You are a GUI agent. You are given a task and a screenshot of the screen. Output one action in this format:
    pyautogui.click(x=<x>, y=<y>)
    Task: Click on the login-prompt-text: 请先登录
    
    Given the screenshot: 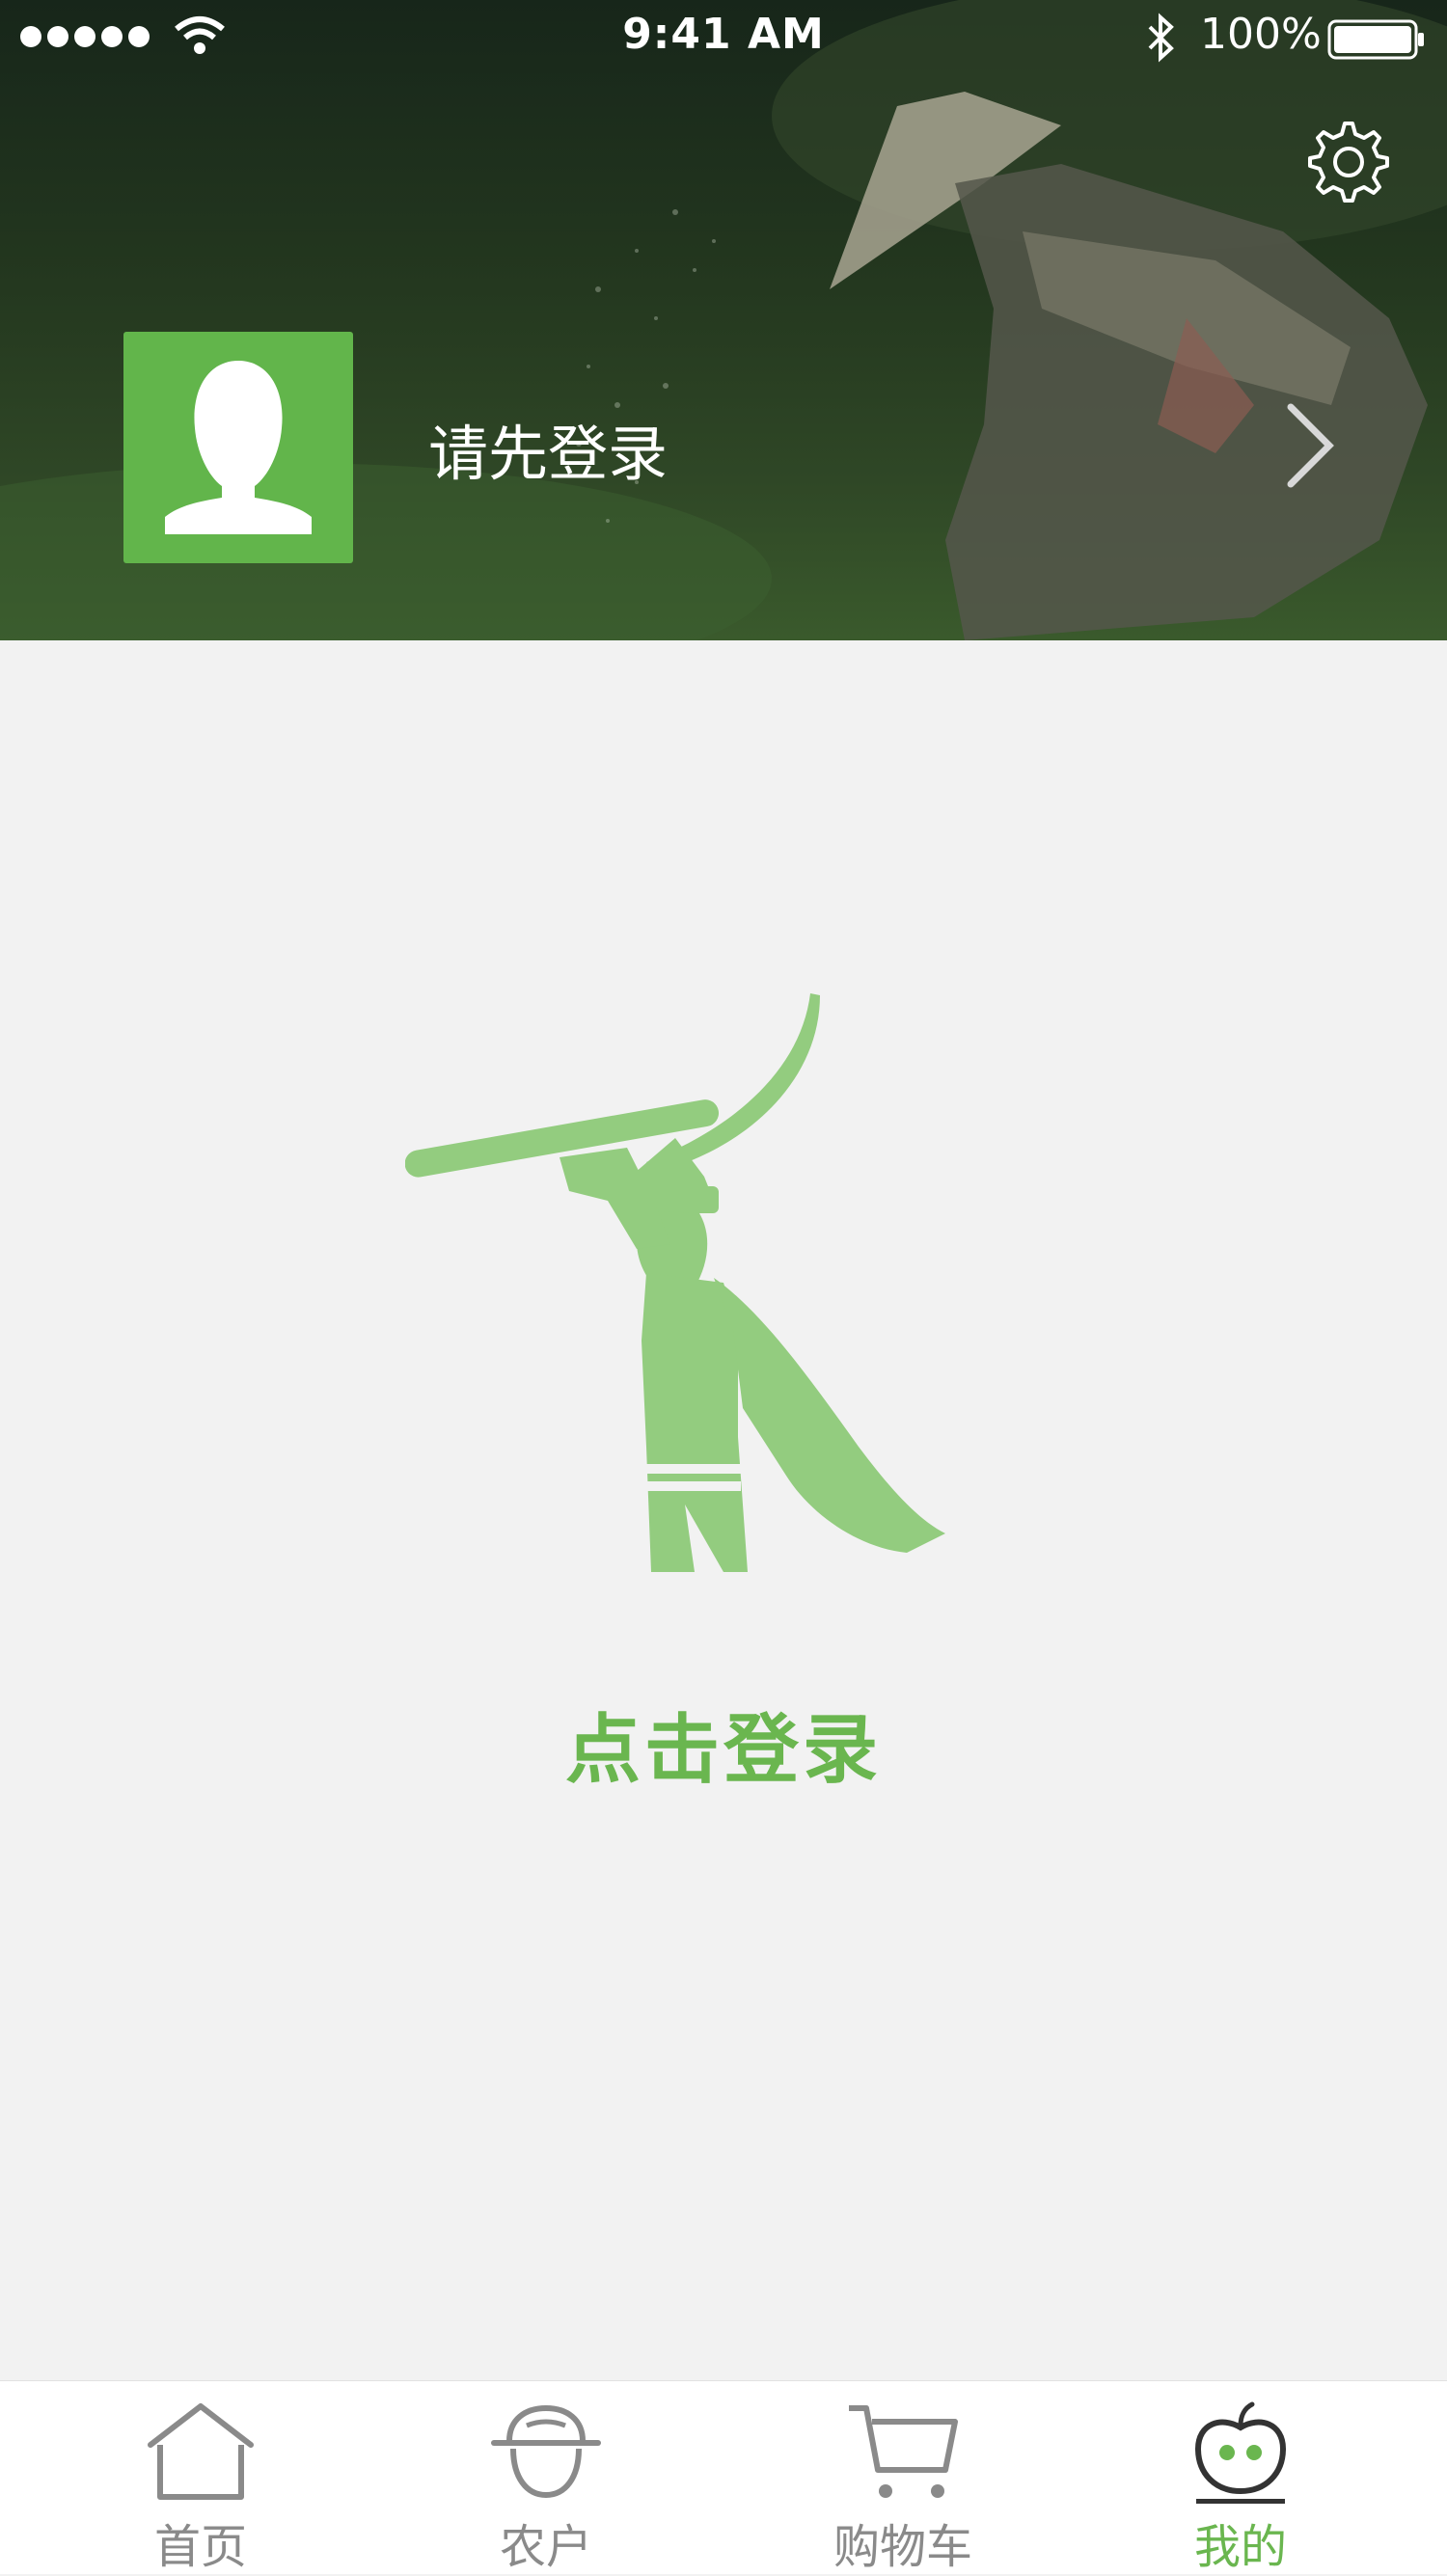 What is the action you would take?
    pyautogui.click(x=548, y=448)
    